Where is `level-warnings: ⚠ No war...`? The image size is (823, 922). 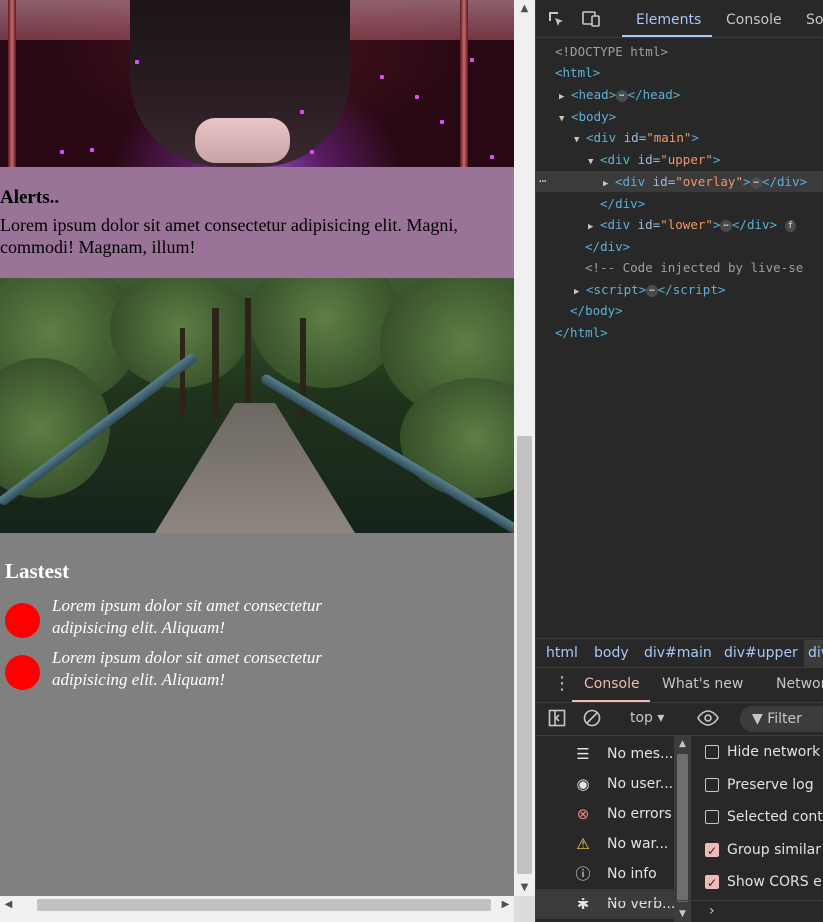
level-warnings: ⚠ No war... is located at coordinates (606, 844).